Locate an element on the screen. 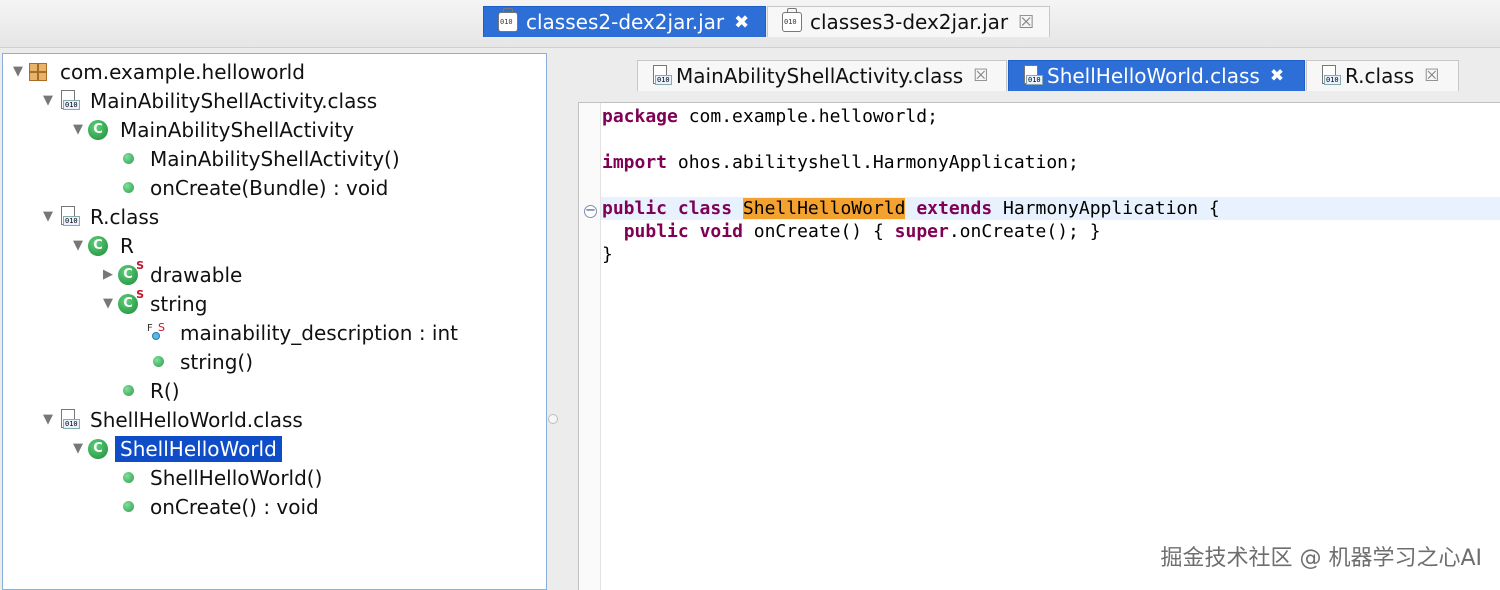  tree-item-inner-class: ▼ CS string is located at coordinates (156, 303).